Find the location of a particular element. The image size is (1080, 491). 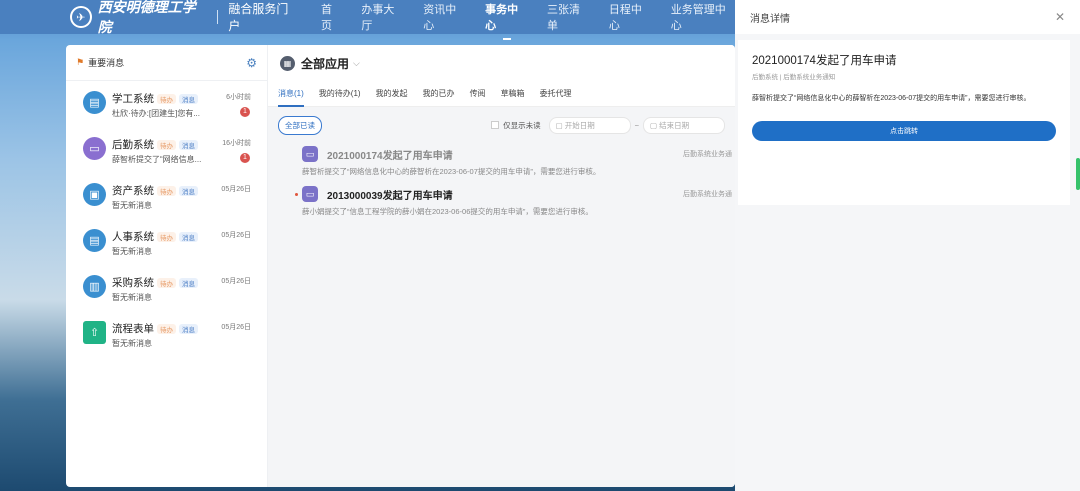

tab-item: 消息(1) is located at coordinates (291, 95).